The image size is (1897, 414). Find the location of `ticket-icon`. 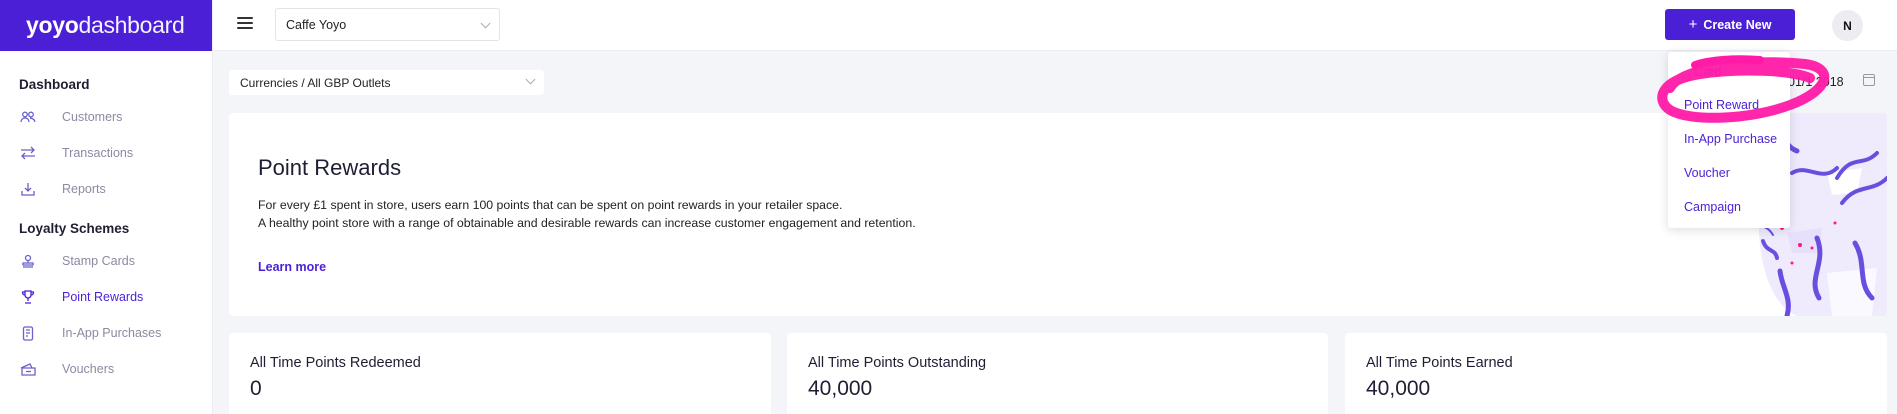

ticket-icon is located at coordinates (28, 369).